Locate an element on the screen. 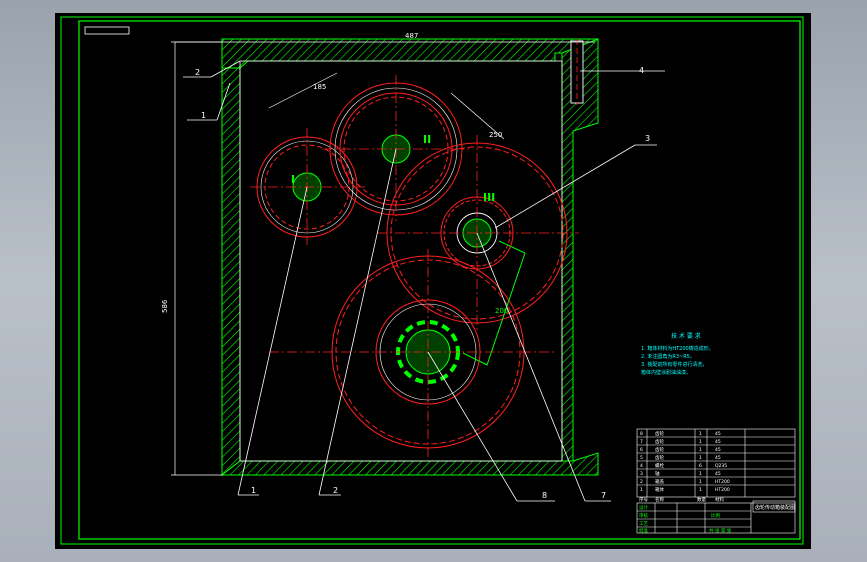  callout-2-left: 2 is located at coordinates (197, 72).